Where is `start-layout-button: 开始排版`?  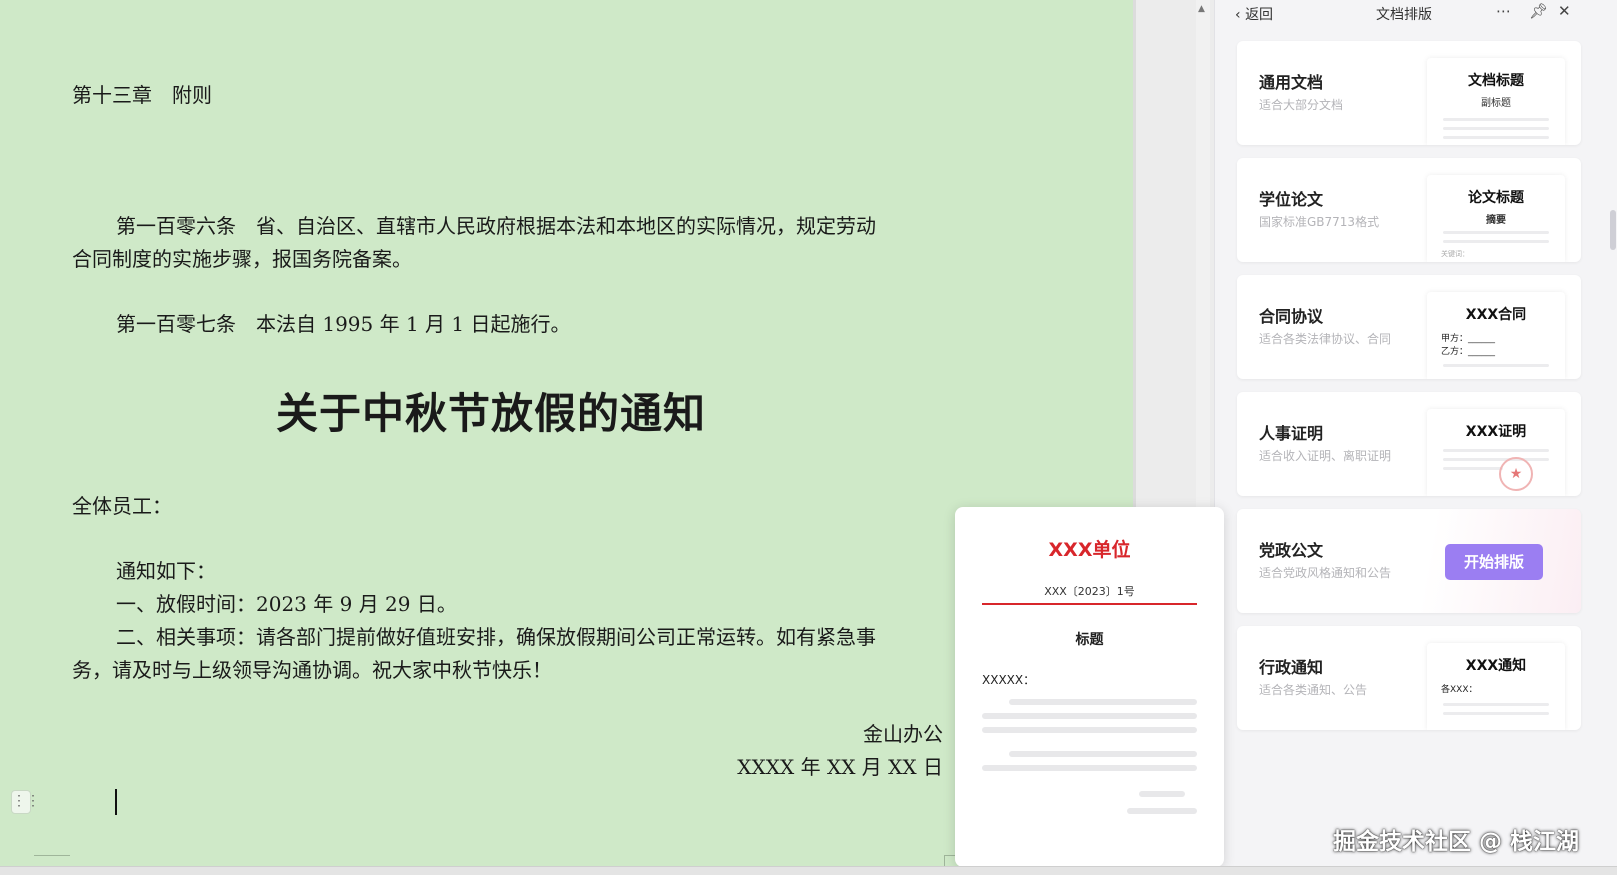
start-layout-button: 开始排版 is located at coordinates (1494, 562).